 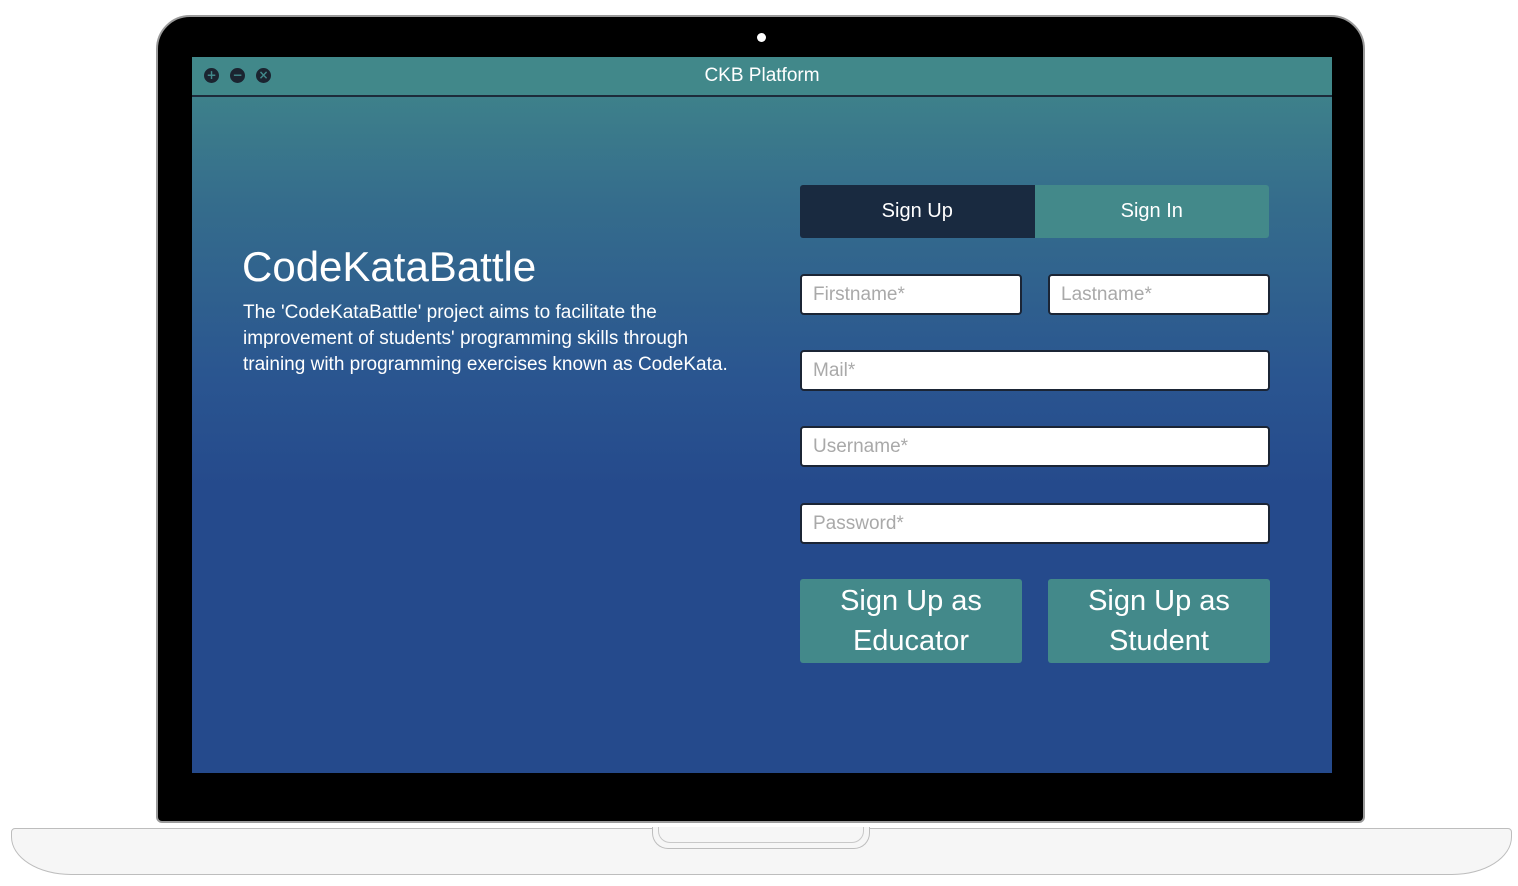 I want to click on auth-tabs: Sign Up Sign In, so click(x=1034, y=211).